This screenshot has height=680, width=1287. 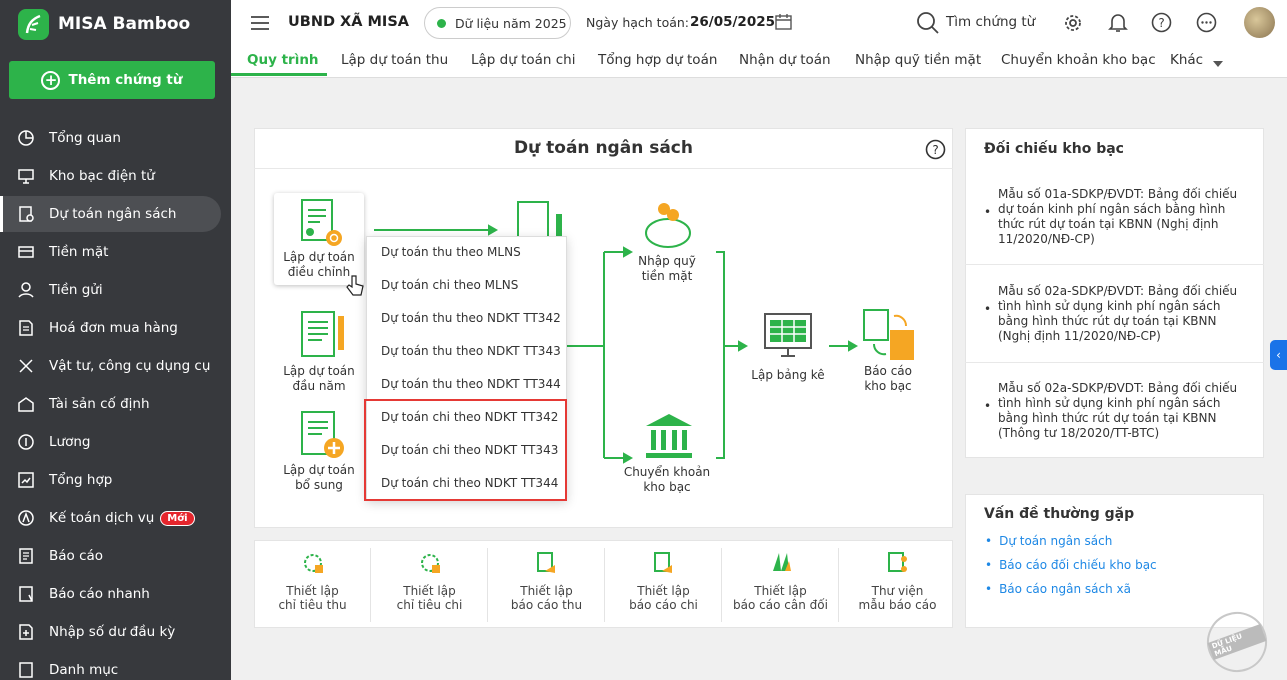 I want to click on asset-icon, so click(x=26, y=404).